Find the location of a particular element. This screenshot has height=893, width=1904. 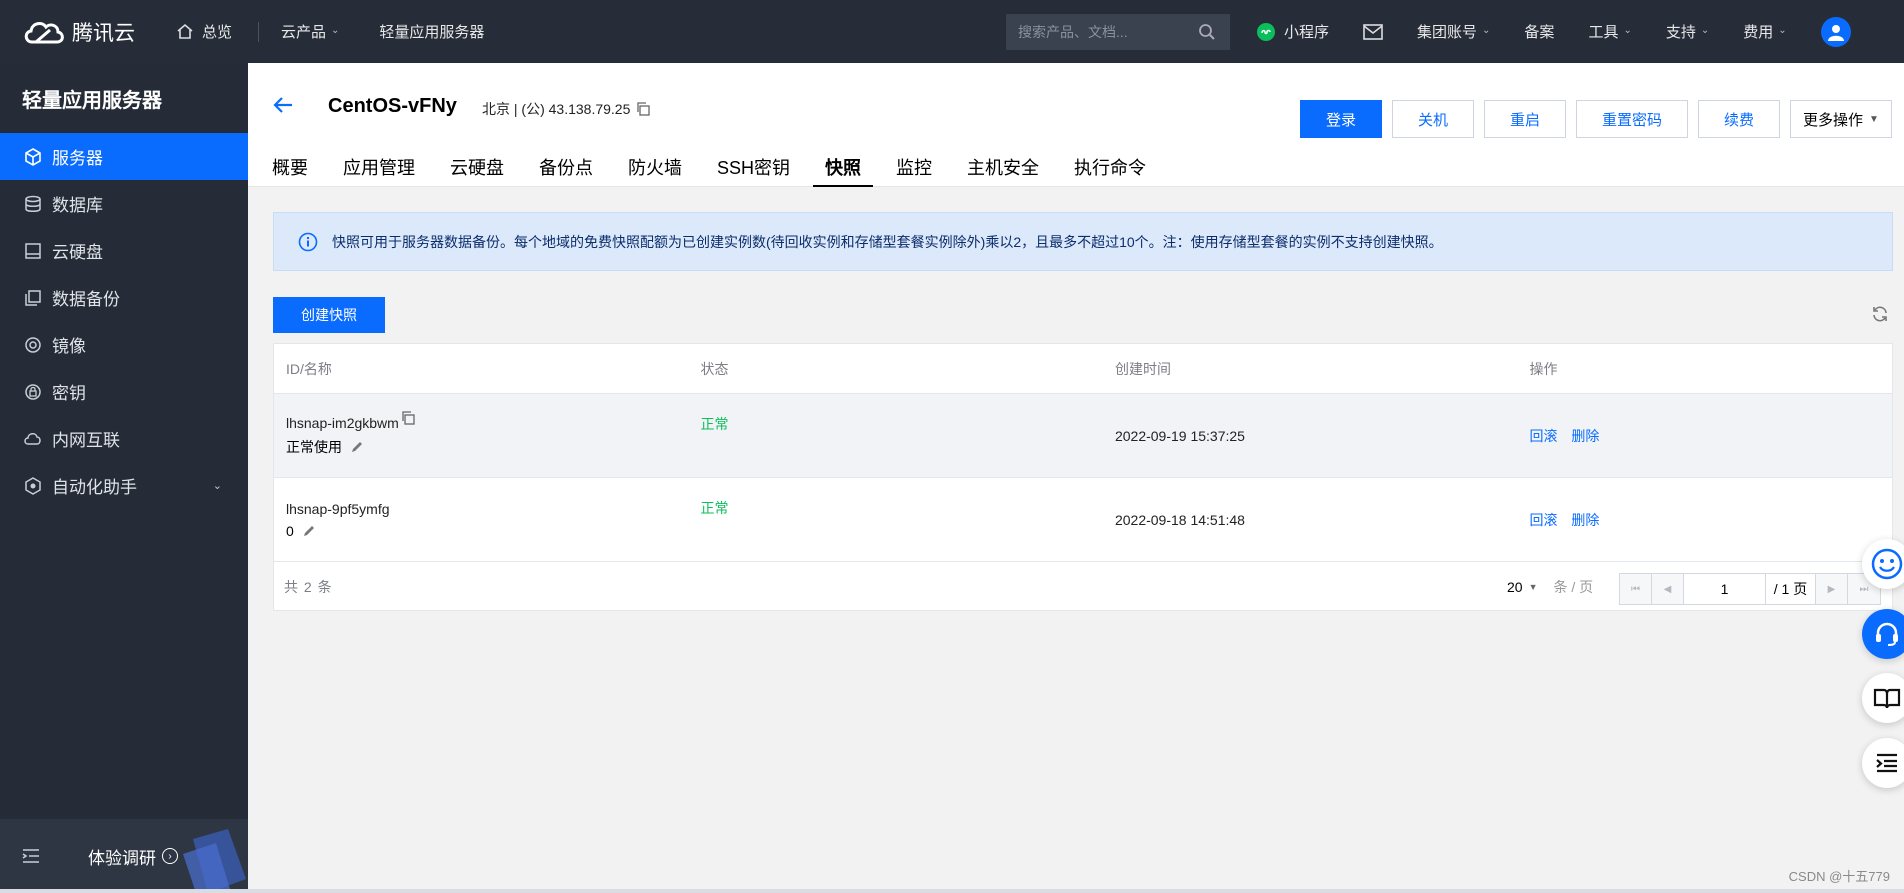

first-page-icon: ⏮ is located at coordinates (1636, 589).